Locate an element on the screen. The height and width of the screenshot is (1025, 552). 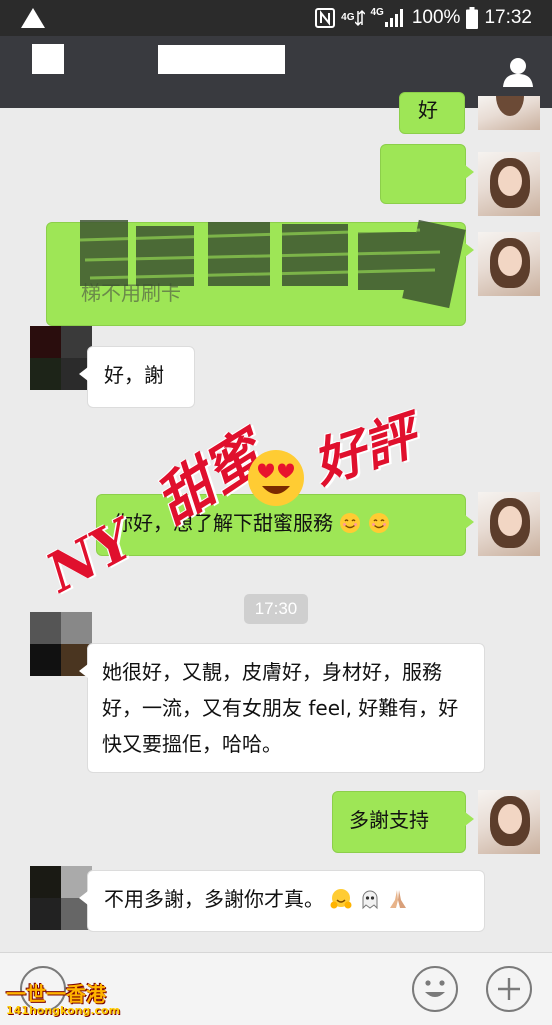
message-text: 多謝支持 is located at coordinates (389, 820).